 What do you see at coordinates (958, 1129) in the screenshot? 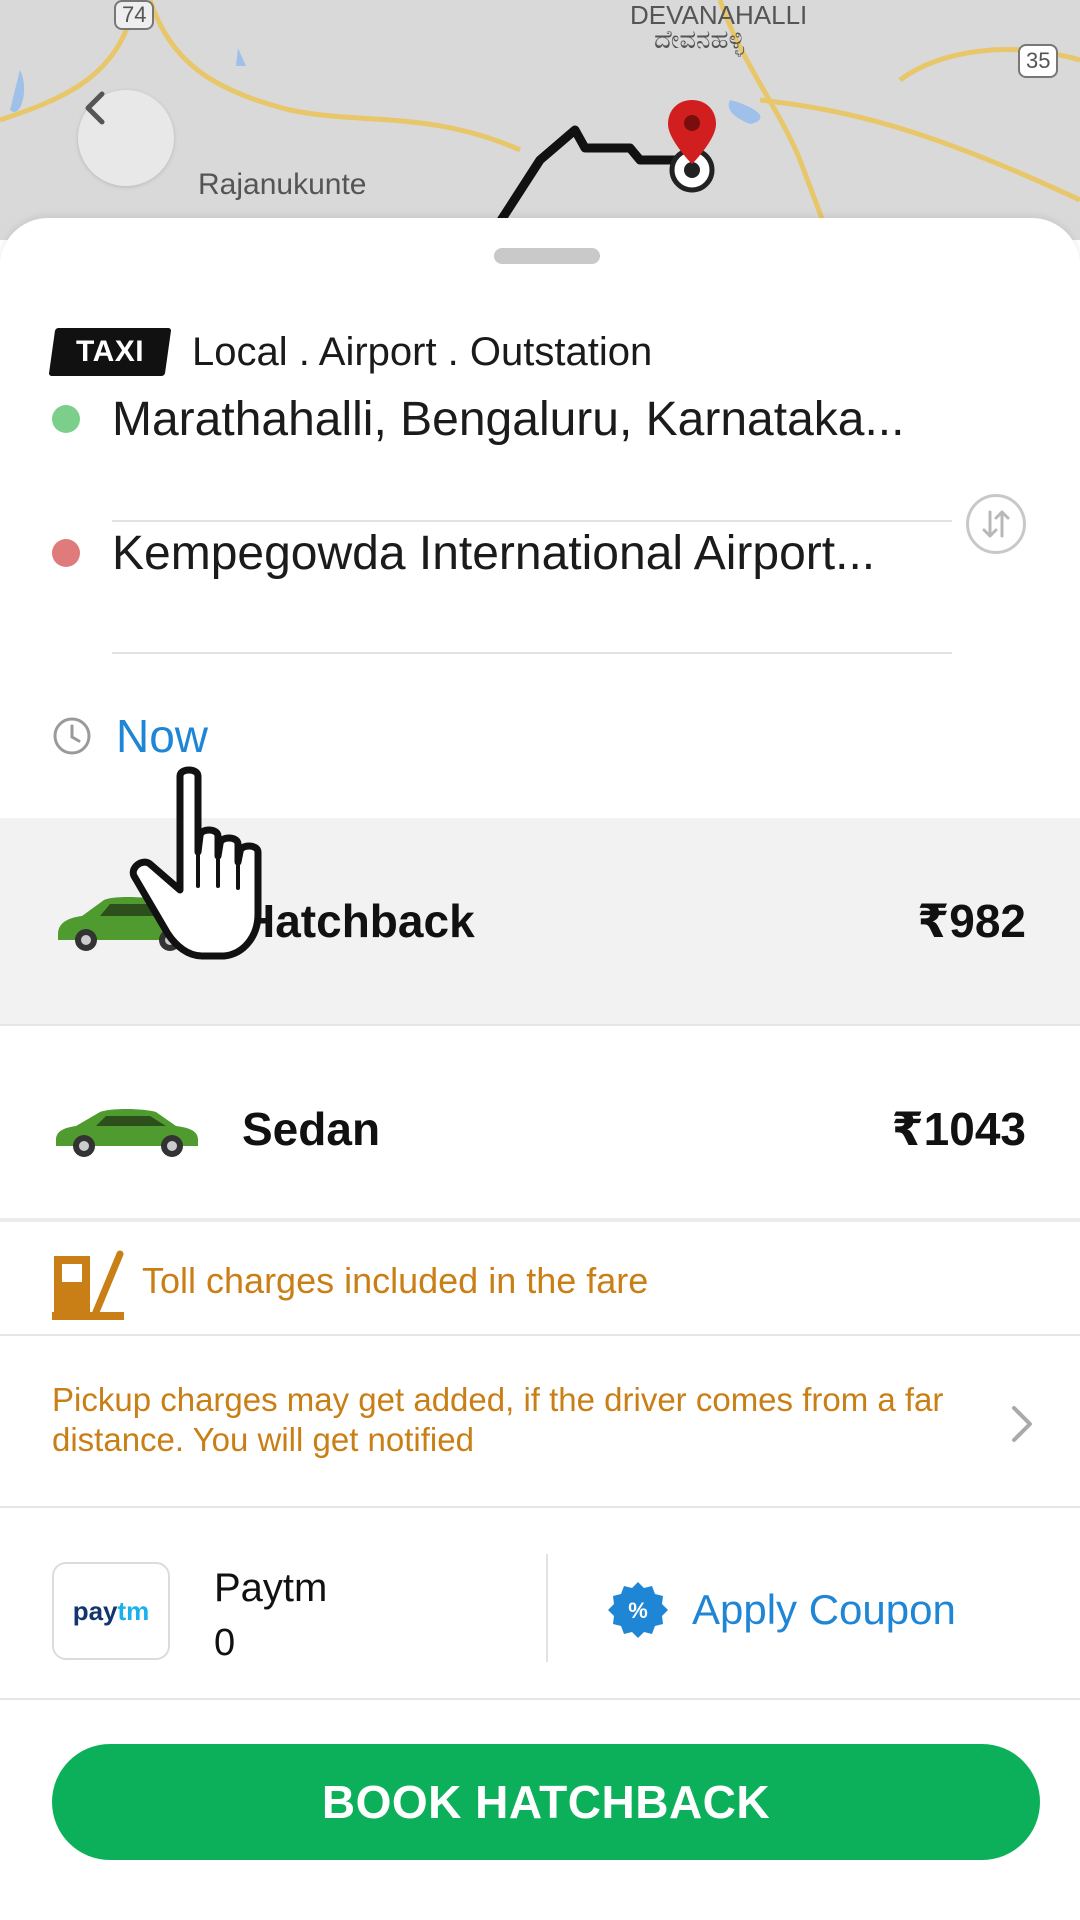
I see `car-price: ₹1043` at bounding box center [958, 1129].